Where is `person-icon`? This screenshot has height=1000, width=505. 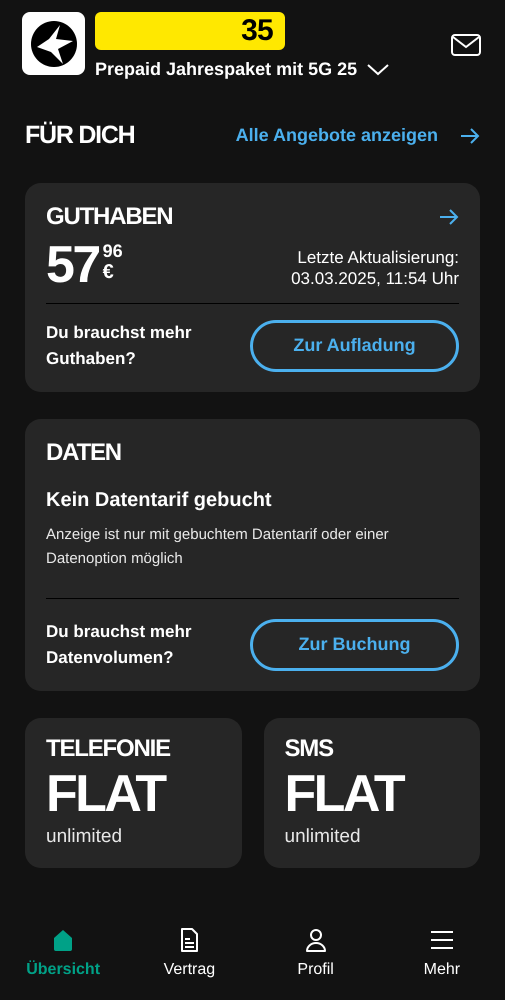
person-icon is located at coordinates (316, 940).